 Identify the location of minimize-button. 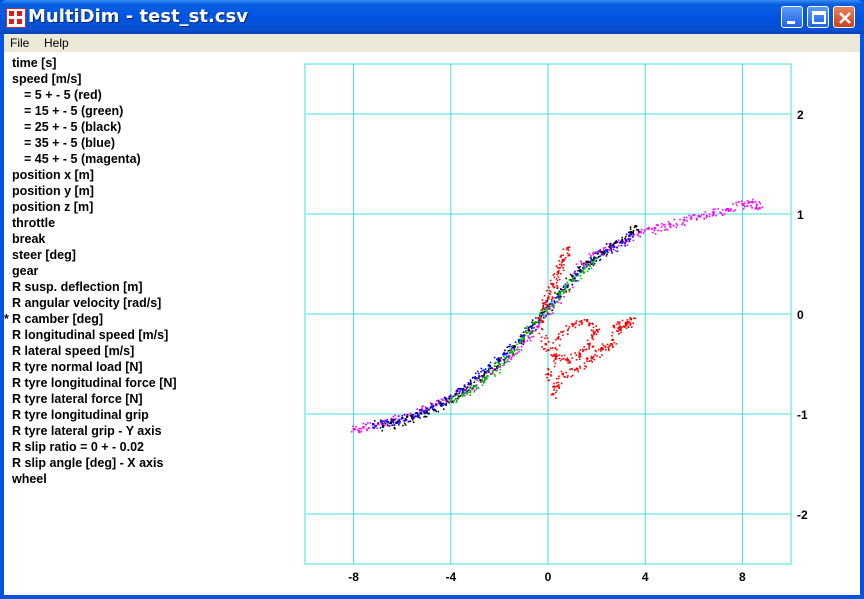
(792, 17).